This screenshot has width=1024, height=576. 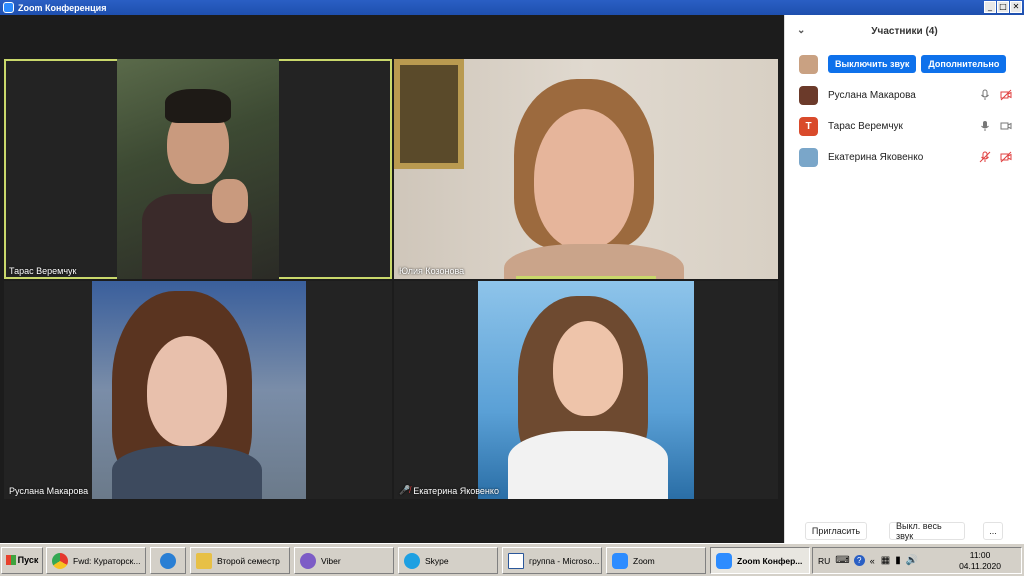 I want to click on mic-muted-icon, so click(x=985, y=157).